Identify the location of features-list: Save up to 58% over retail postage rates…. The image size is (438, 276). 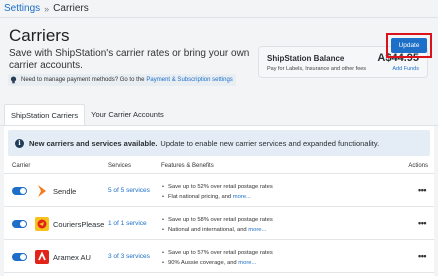
(217, 225).